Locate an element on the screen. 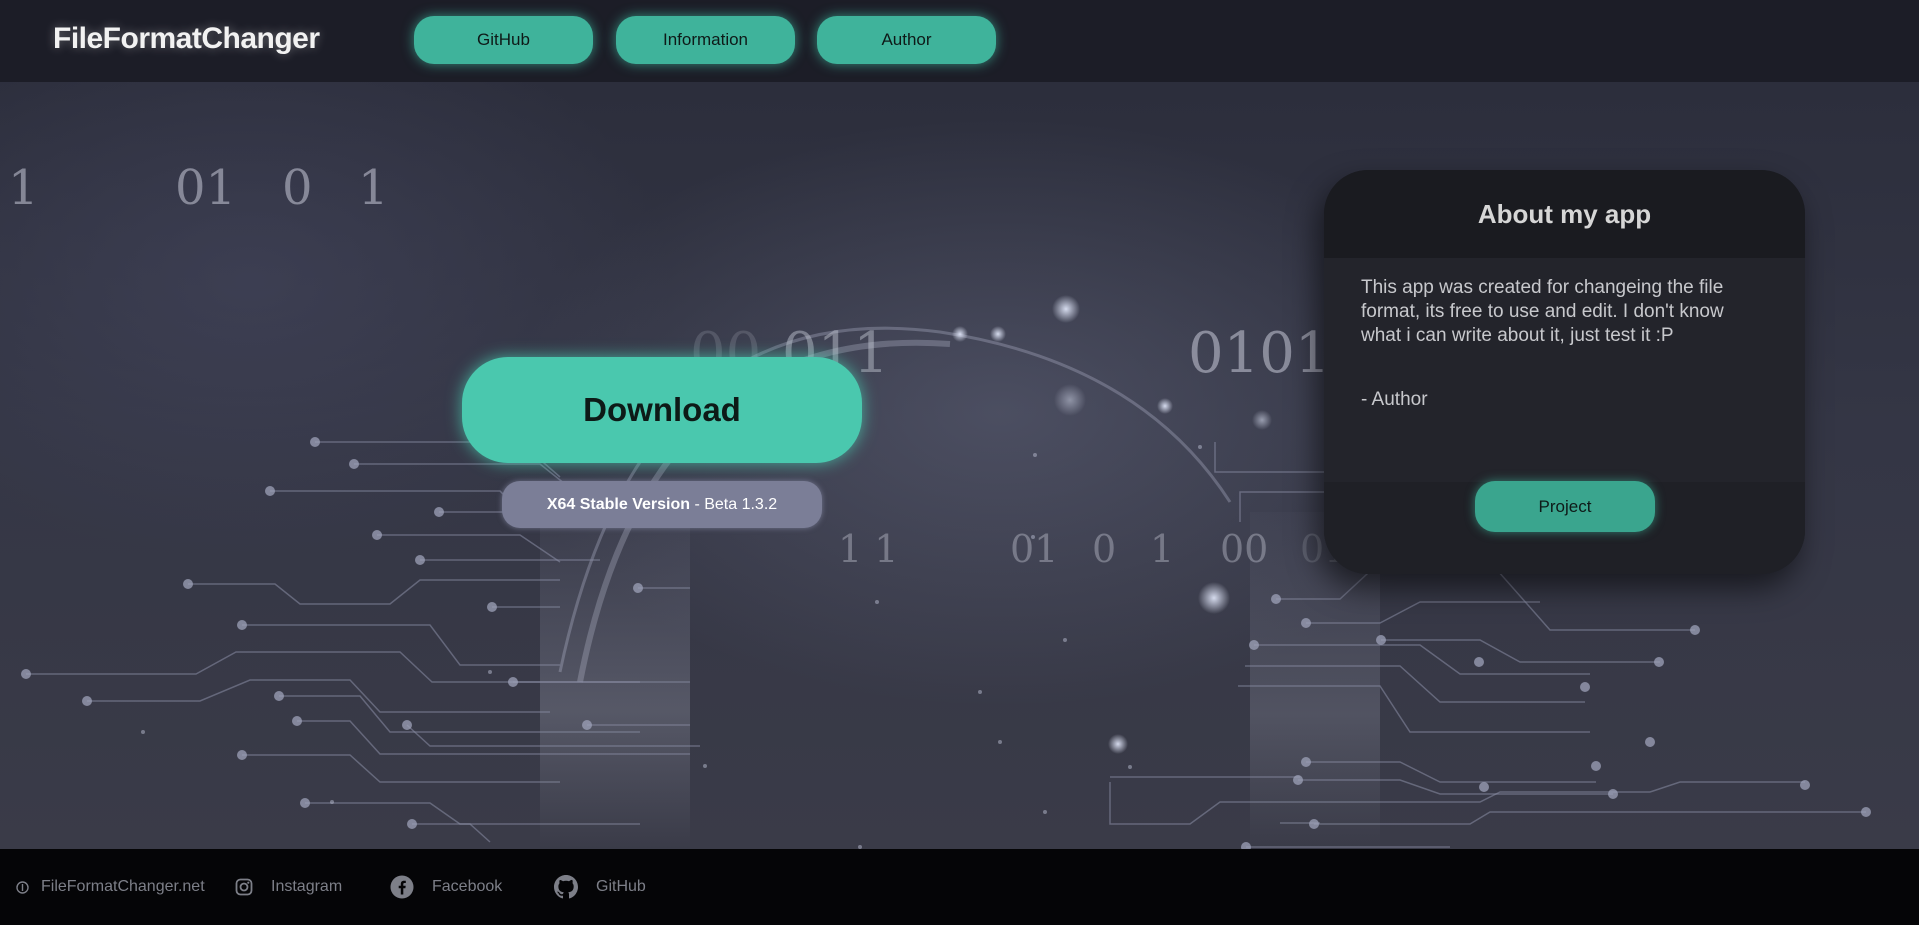 The width and height of the screenshot is (1919, 925). instagram-icon is located at coordinates (244, 887).